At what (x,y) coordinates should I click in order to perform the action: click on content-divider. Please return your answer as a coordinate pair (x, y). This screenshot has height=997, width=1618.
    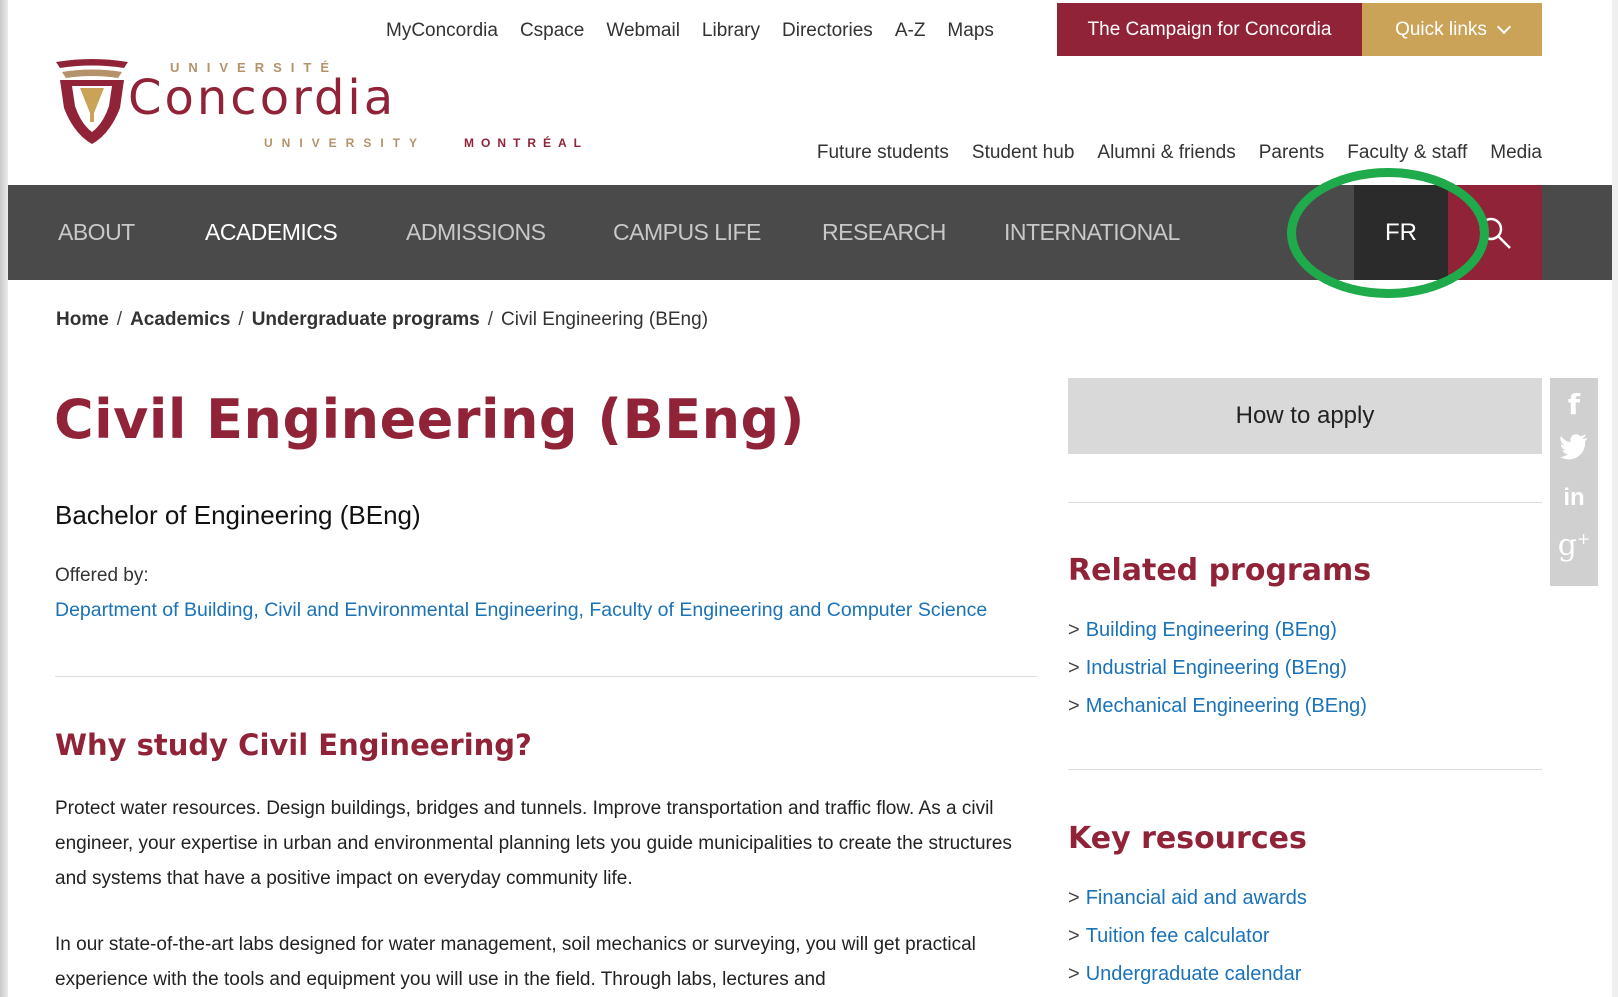
    Looking at the image, I should click on (546, 676).